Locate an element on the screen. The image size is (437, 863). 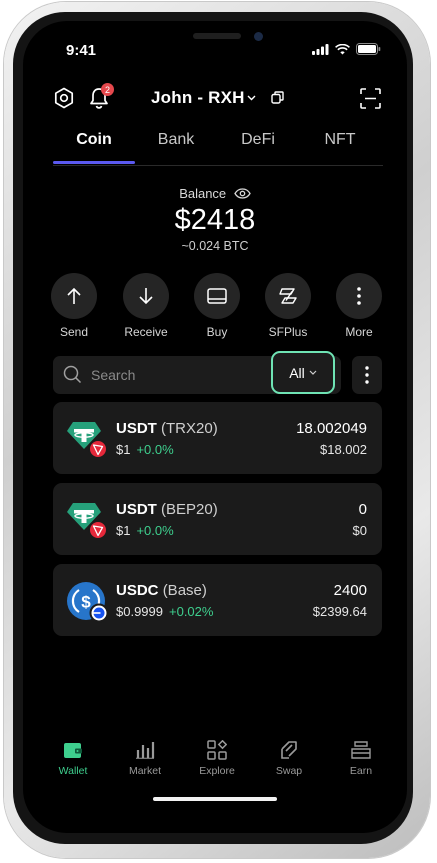
asset-quantity: 18.002049 is located at coordinates (331, 428).